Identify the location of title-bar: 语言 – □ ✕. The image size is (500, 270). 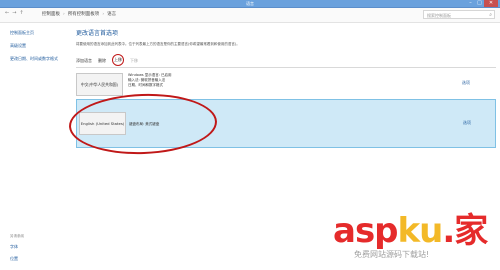
(250, 4).